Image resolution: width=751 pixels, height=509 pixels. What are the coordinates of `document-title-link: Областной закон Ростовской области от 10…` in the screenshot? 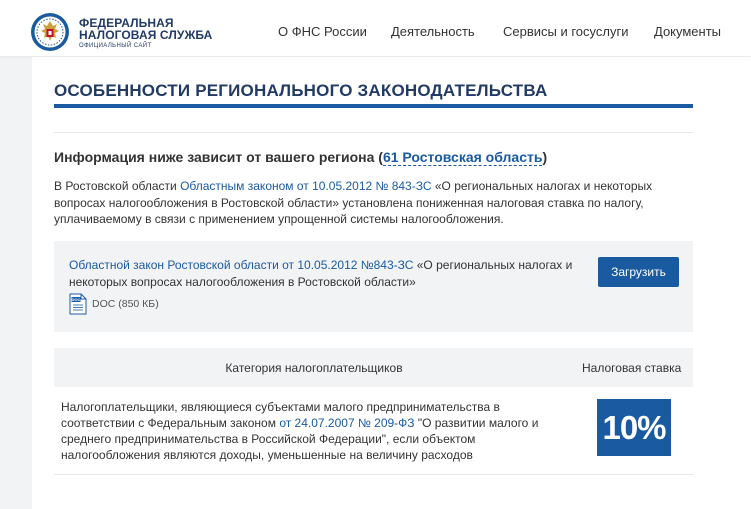 It's located at (241, 265).